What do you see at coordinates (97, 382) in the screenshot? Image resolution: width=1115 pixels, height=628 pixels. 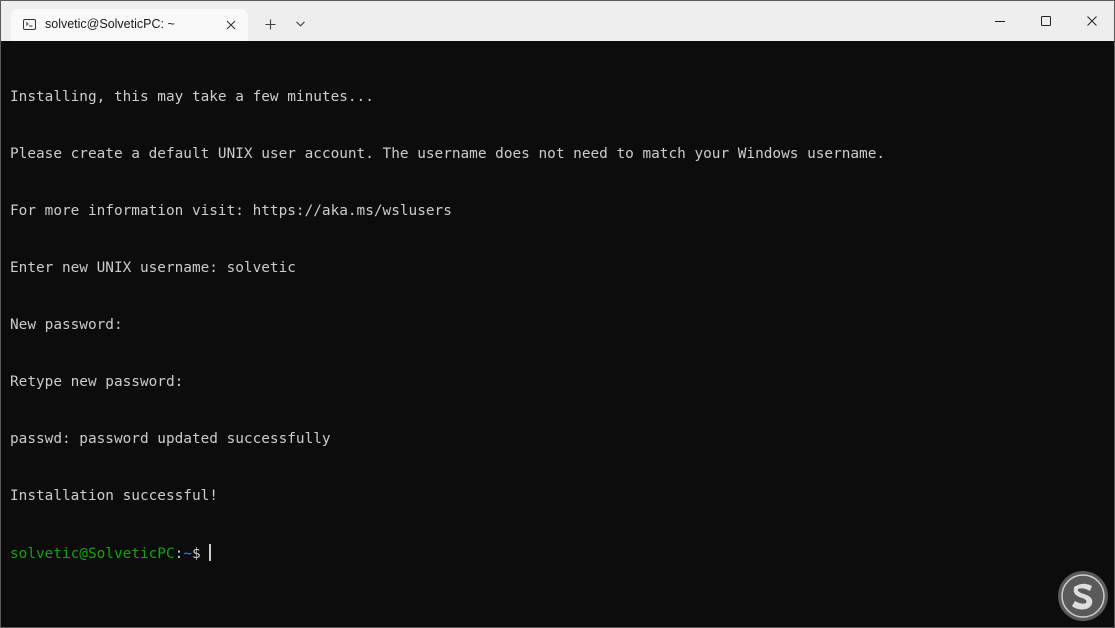 I see `terminal-line: Retype new password:` at bounding box center [97, 382].